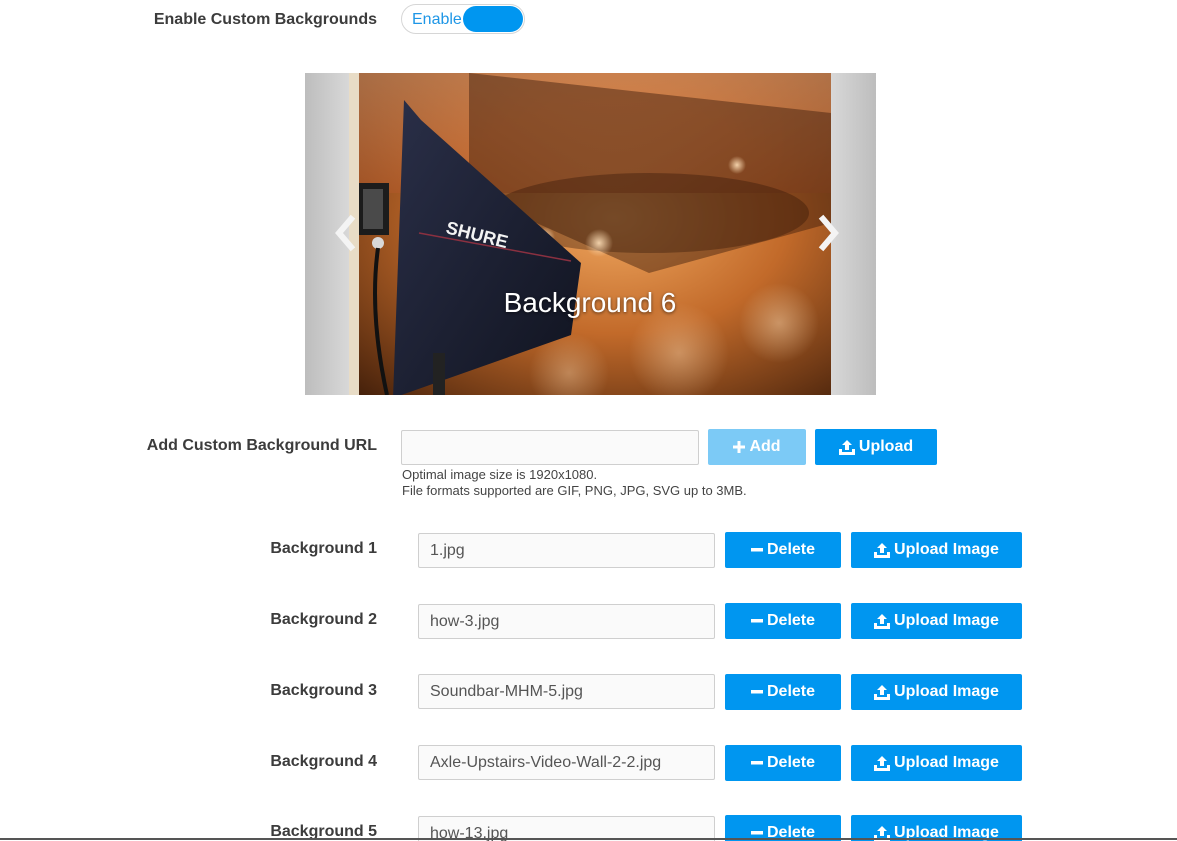 This screenshot has width=1177, height=841. I want to click on help-text-size: Optimal image size is 1920x1080., so click(500, 474).